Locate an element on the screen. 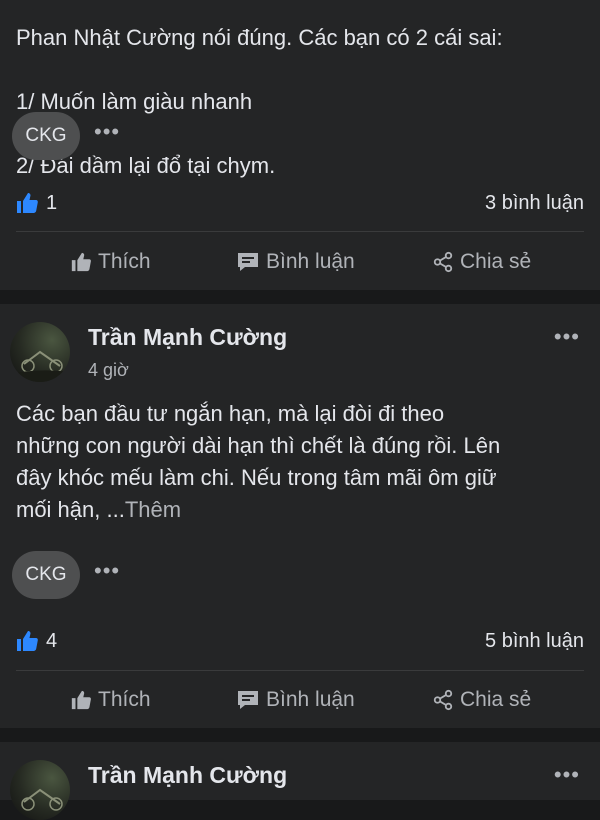  comment-count: 3 bình luận is located at coordinates (534, 203).